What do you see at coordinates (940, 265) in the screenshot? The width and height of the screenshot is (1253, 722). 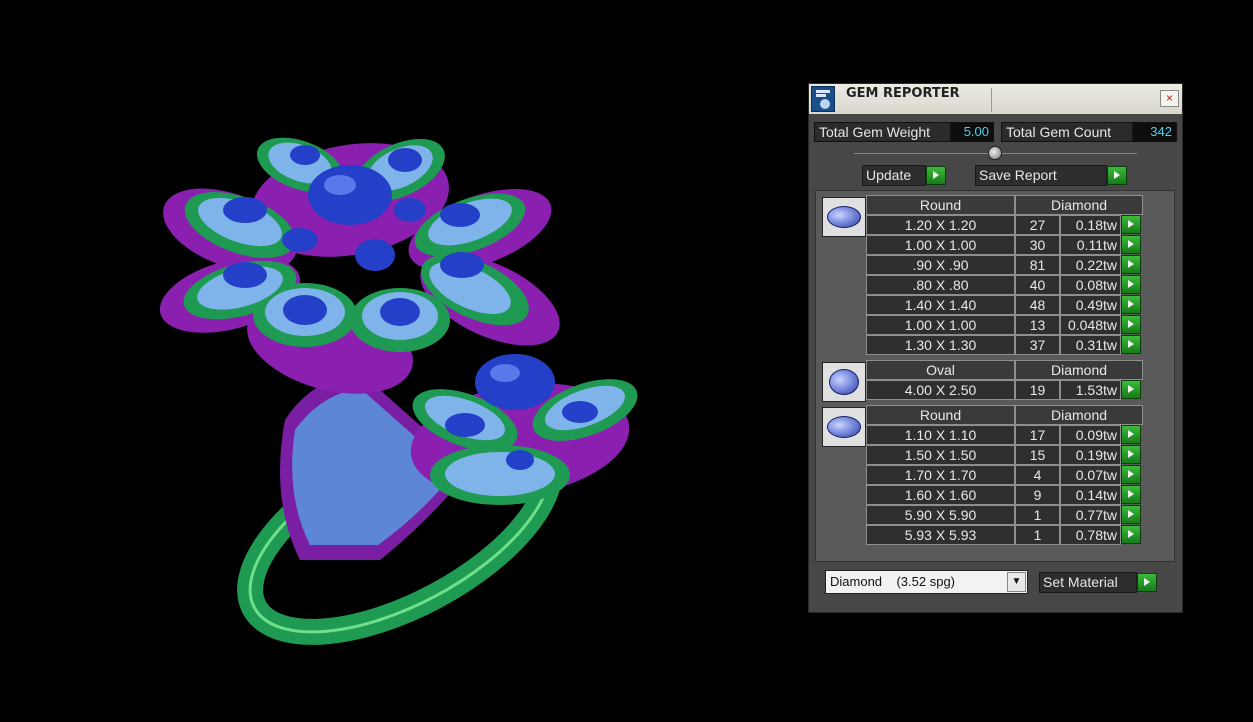 I see `gem-size-cell: .90 X .90` at bounding box center [940, 265].